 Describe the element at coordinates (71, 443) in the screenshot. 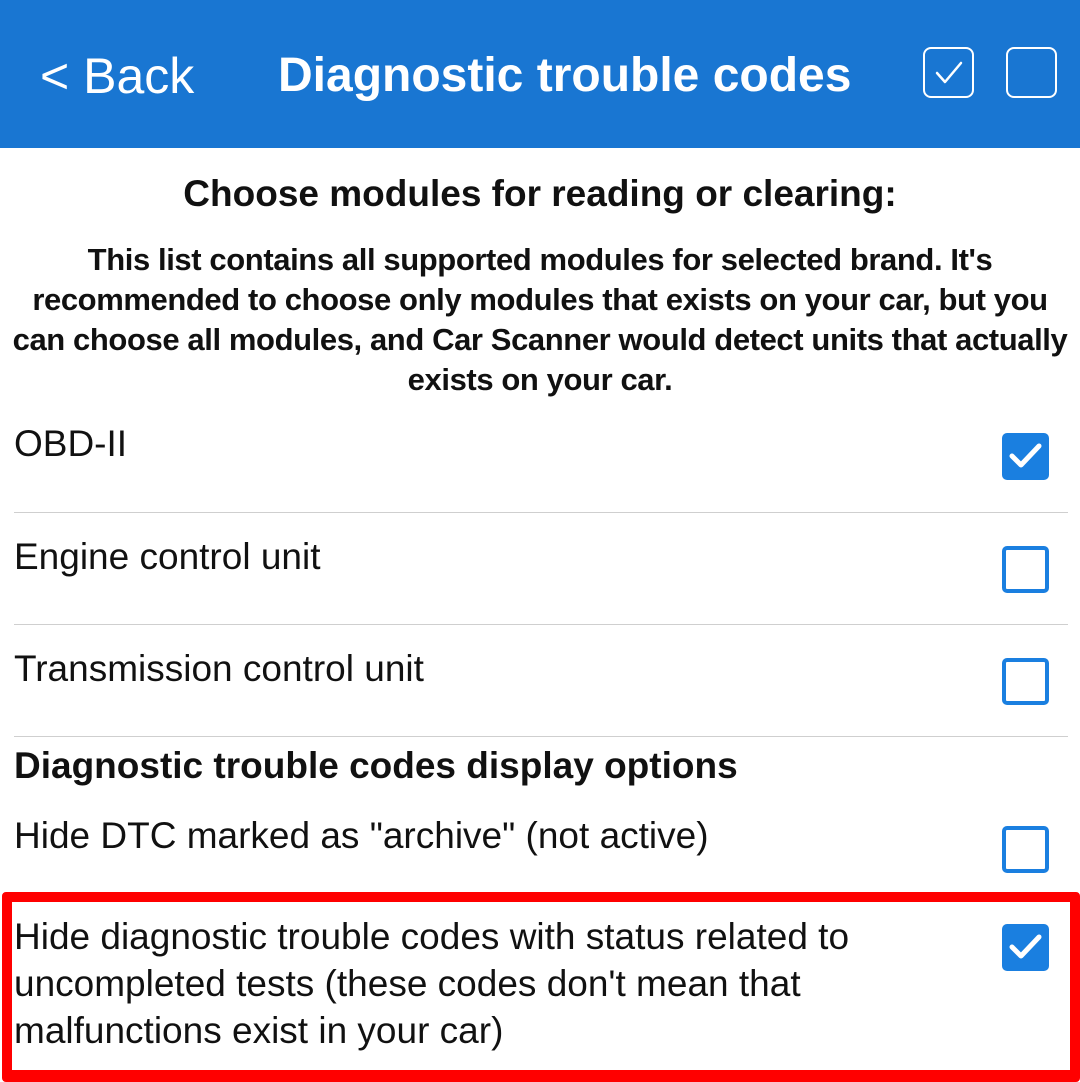

I see `module-label: OBD-II` at that location.